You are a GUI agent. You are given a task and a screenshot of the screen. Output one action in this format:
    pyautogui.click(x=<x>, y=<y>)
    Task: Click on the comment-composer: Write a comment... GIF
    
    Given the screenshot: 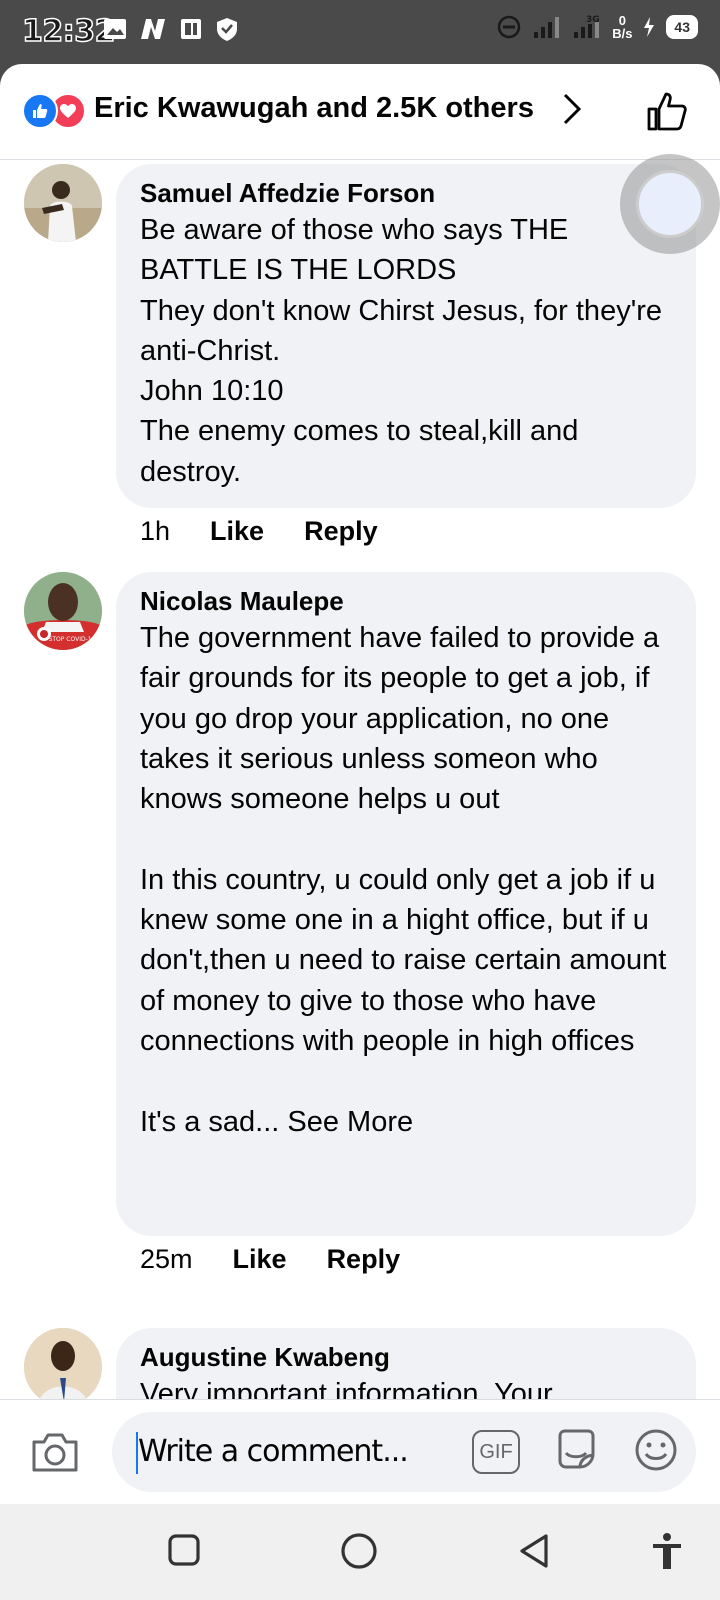 What is the action you would take?
    pyautogui.click(x=360, y=1452)
    